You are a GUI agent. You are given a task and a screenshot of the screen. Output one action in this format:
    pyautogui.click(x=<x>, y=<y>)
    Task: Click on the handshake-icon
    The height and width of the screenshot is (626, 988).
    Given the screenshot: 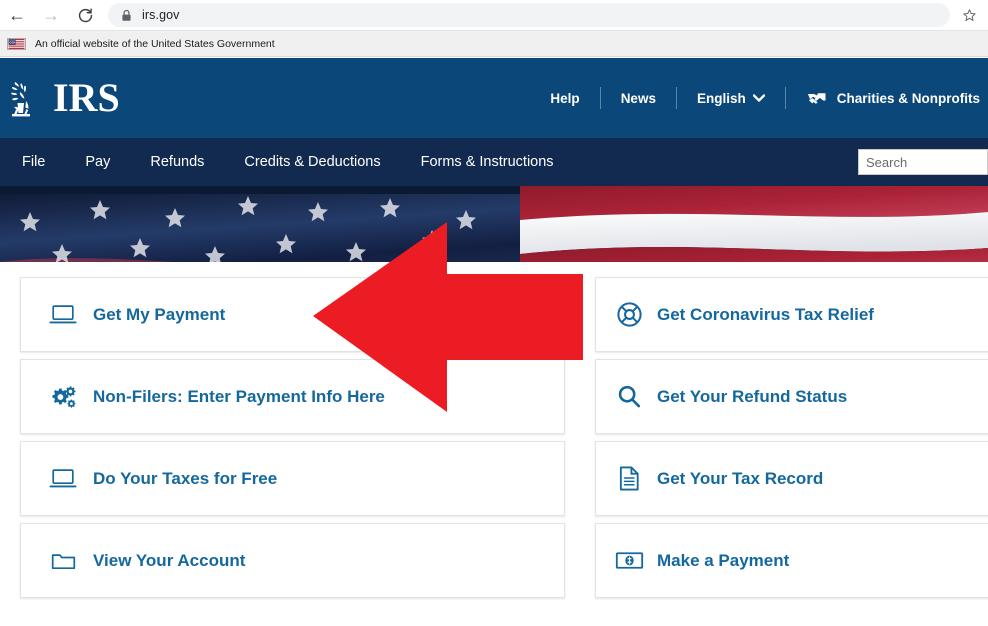 What is the action you would take?
    pyautogui.click(x=816, y=98)
    